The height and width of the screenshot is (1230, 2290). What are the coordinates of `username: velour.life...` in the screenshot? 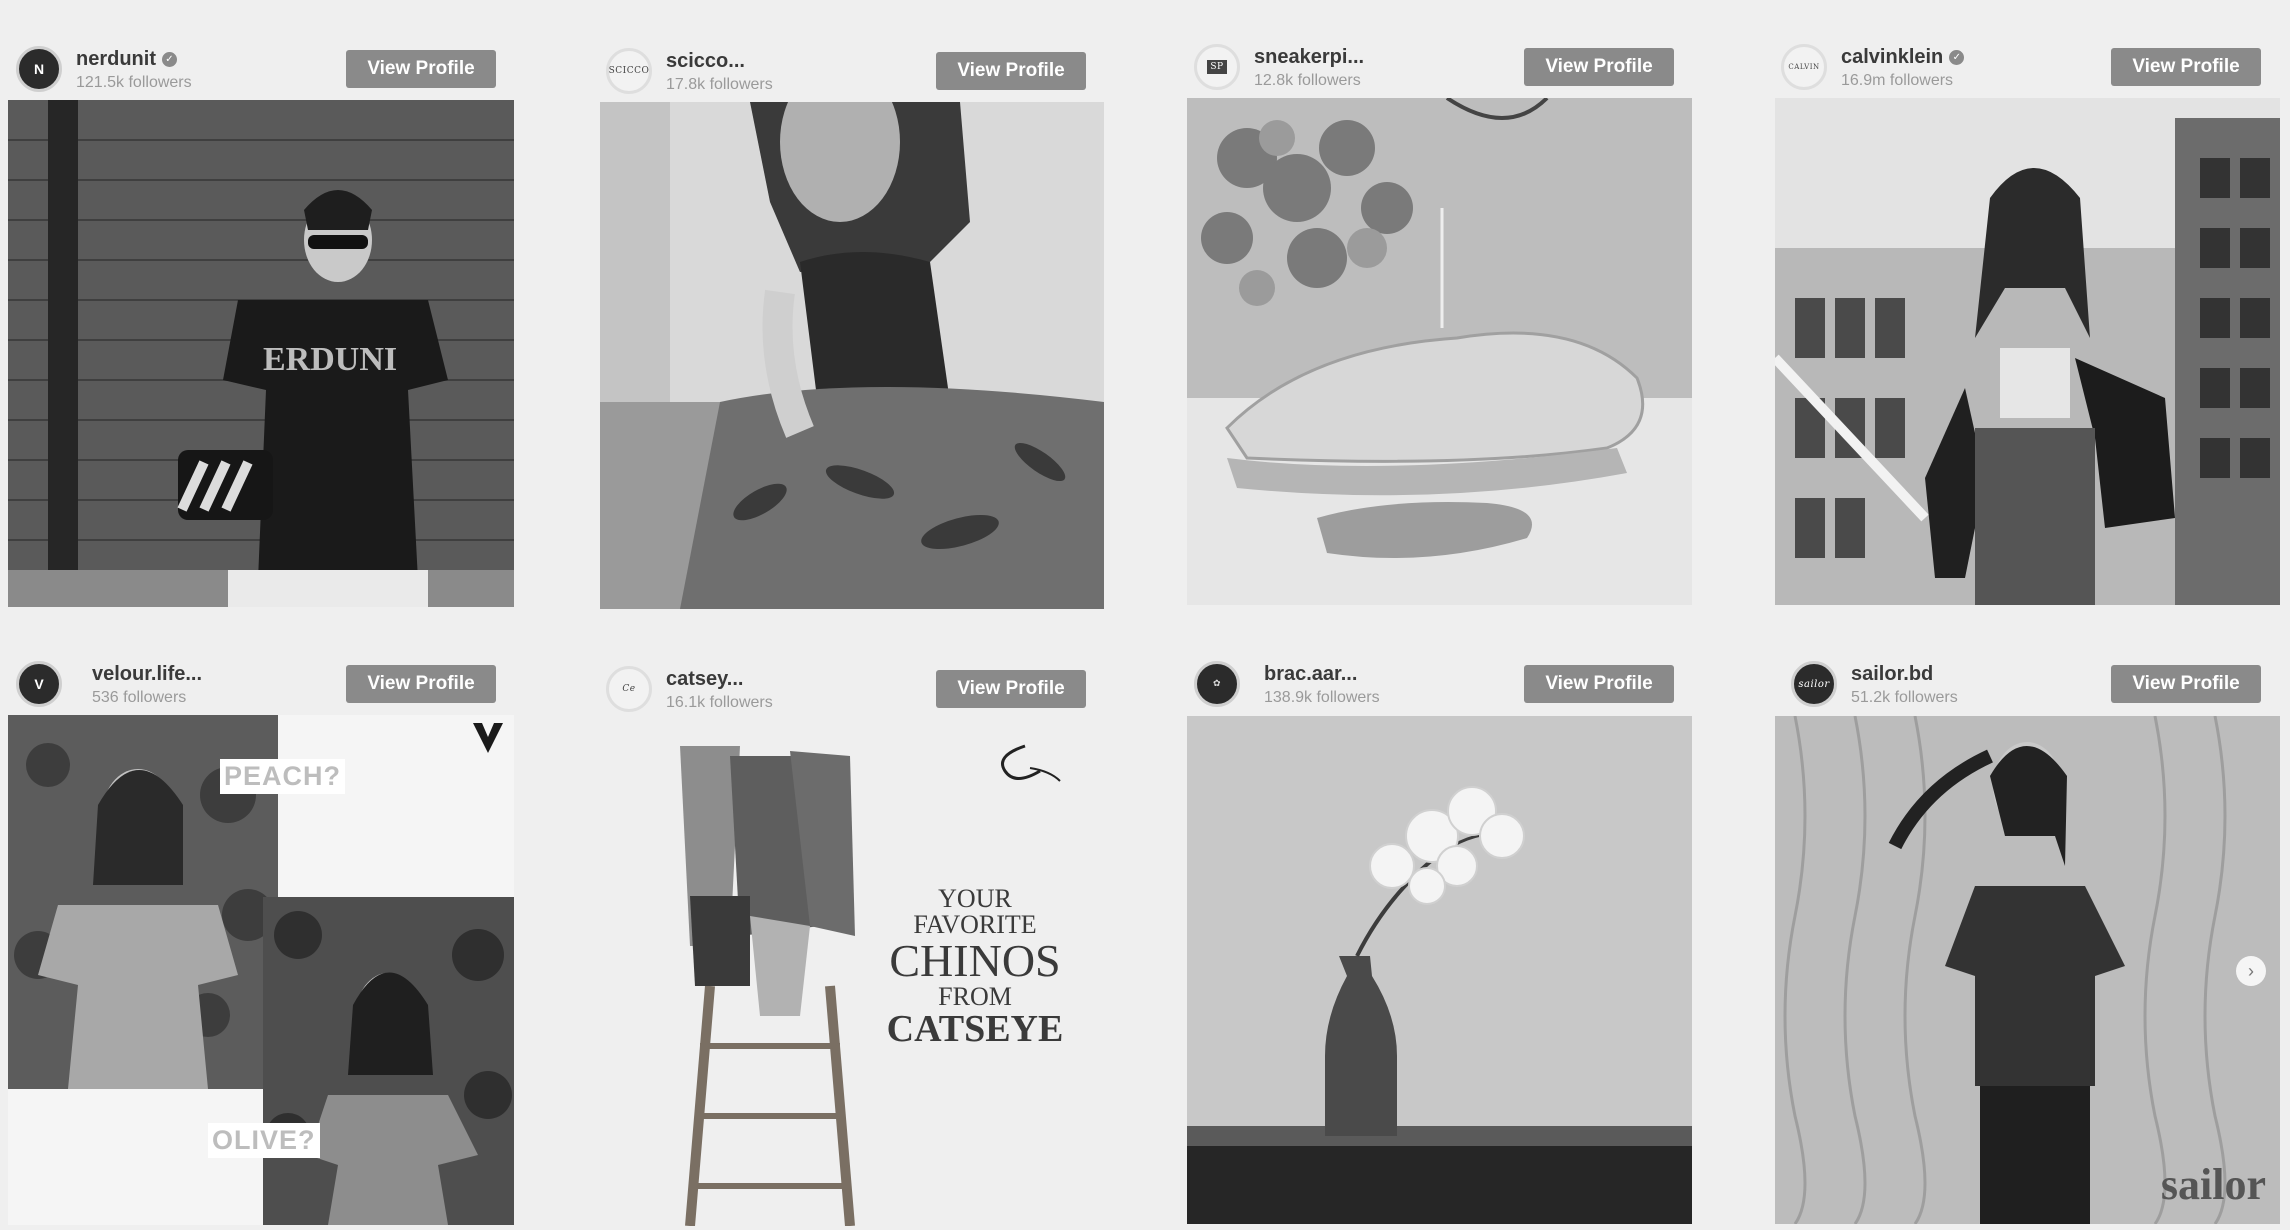 It's located at (147, 674).